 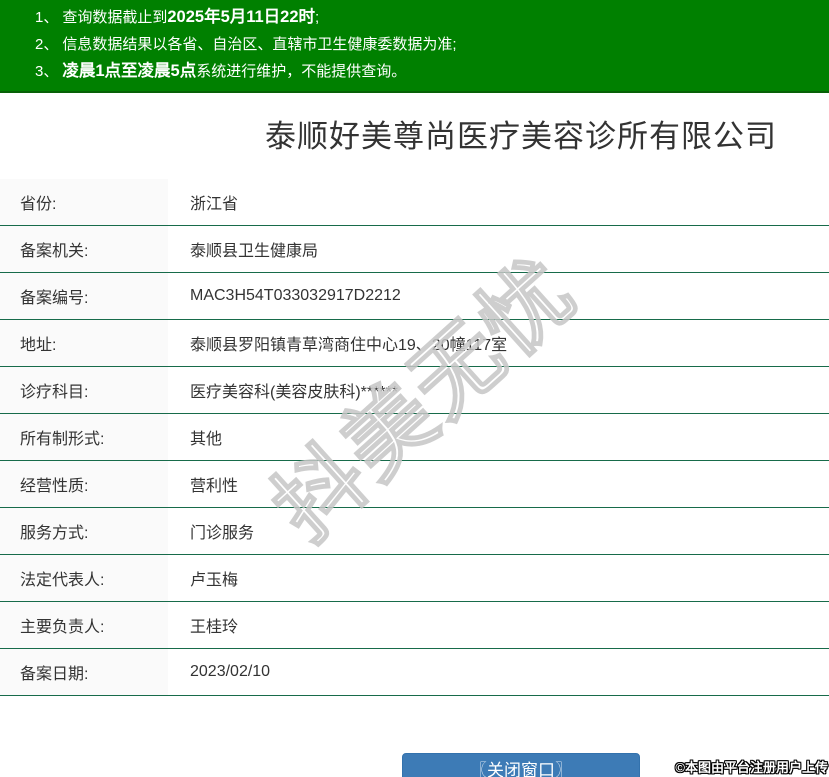 What do you see at coordinates (414, 531) in the screenshot?
I see `table-row-service-mode: 服务方式: 门诊服务` at bounding box center [414, 531].